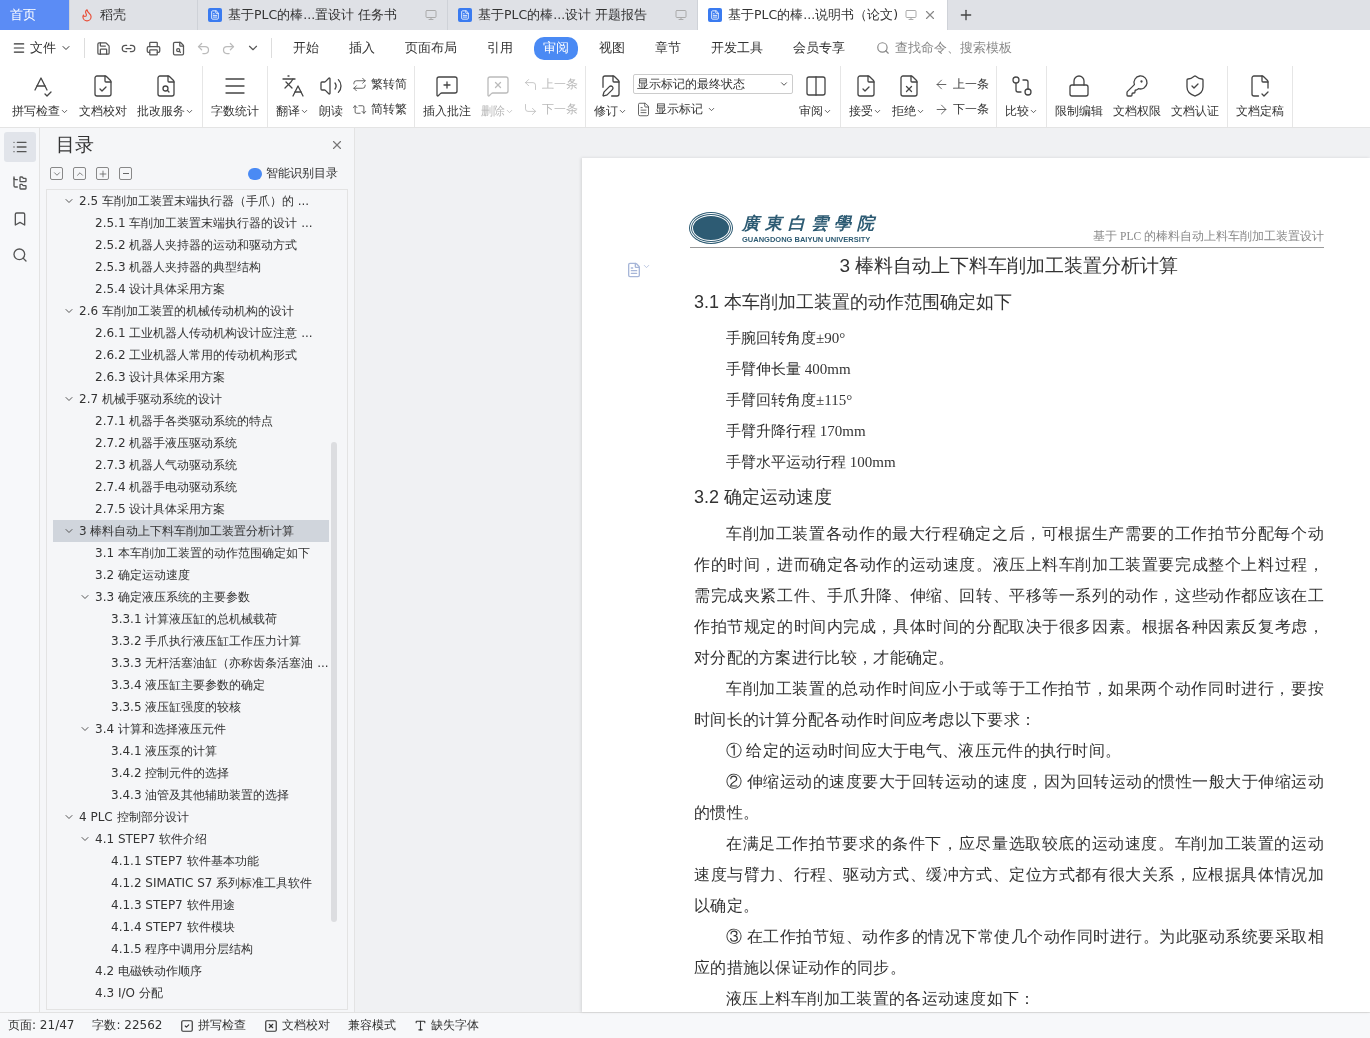 This screenshot has width=1370, height=1038. Describe the element at coordinates (79, 173) in the screenshot. I see `chevron-up-icon` at that location.